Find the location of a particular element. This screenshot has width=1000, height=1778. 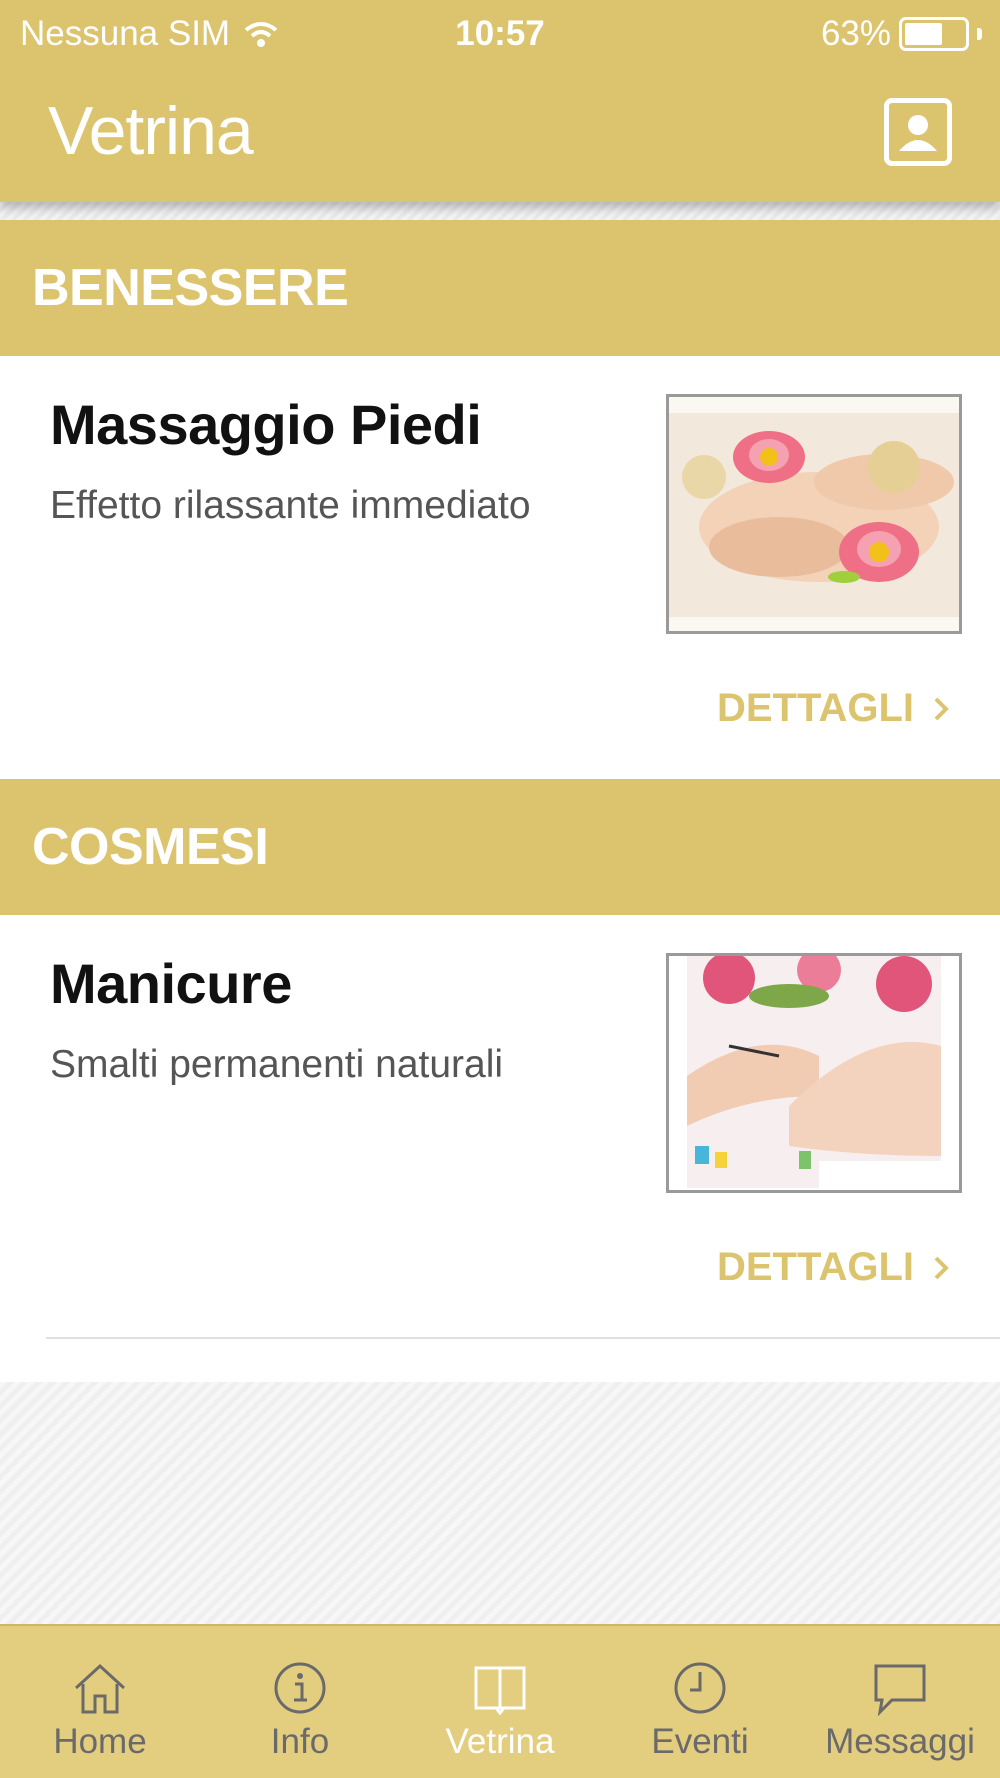

chat-icon is located at coordinates (900, 1690).